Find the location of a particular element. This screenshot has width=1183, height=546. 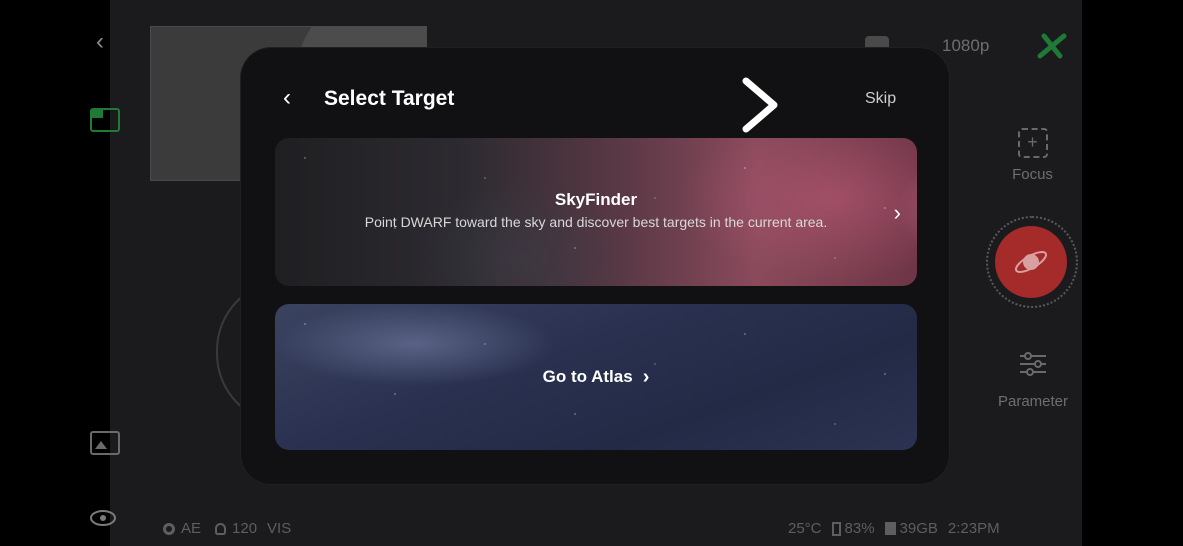

ae-label: AE is located at coordinates (191, 528).